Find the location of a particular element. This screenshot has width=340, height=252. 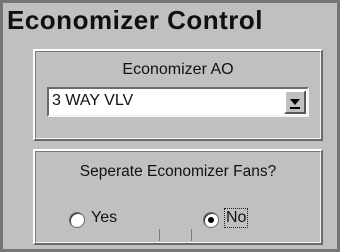

economizer-ao-label: Economizer AO is located at coordinates (178, 69).